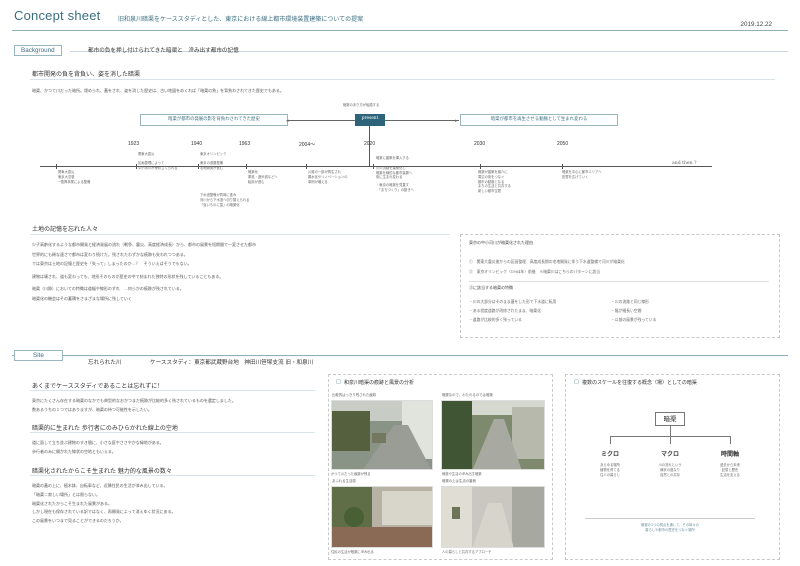 Image resolution: width=800 pixels, height=566 pixels. What do you see at coordinates (354, 395) in the screenshot?
I see `photo-caption: 比較的はっきり残された痕跡` at bounding box center [354, 395].